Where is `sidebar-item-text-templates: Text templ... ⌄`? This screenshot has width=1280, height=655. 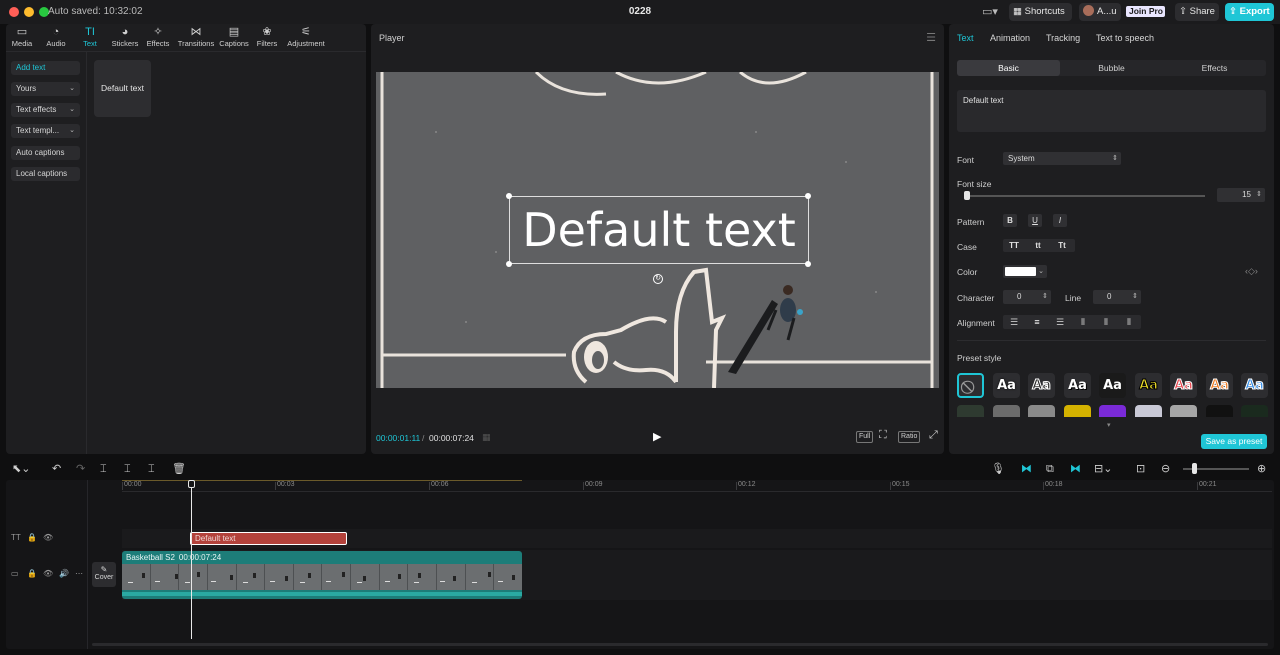 sidebar-item-text-templates: Text templ... ⌄ is located at coordinates (45, 131).